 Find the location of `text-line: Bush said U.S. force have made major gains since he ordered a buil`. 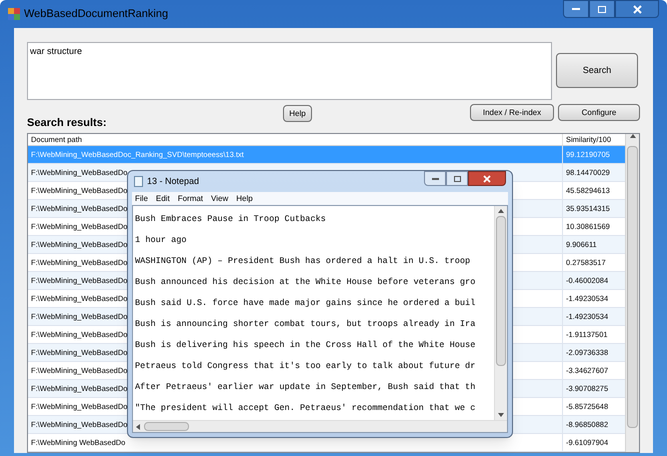

text-line: Bush said U.S. force have made major gains since he ordered a buil is located at coordinates (305, 303).